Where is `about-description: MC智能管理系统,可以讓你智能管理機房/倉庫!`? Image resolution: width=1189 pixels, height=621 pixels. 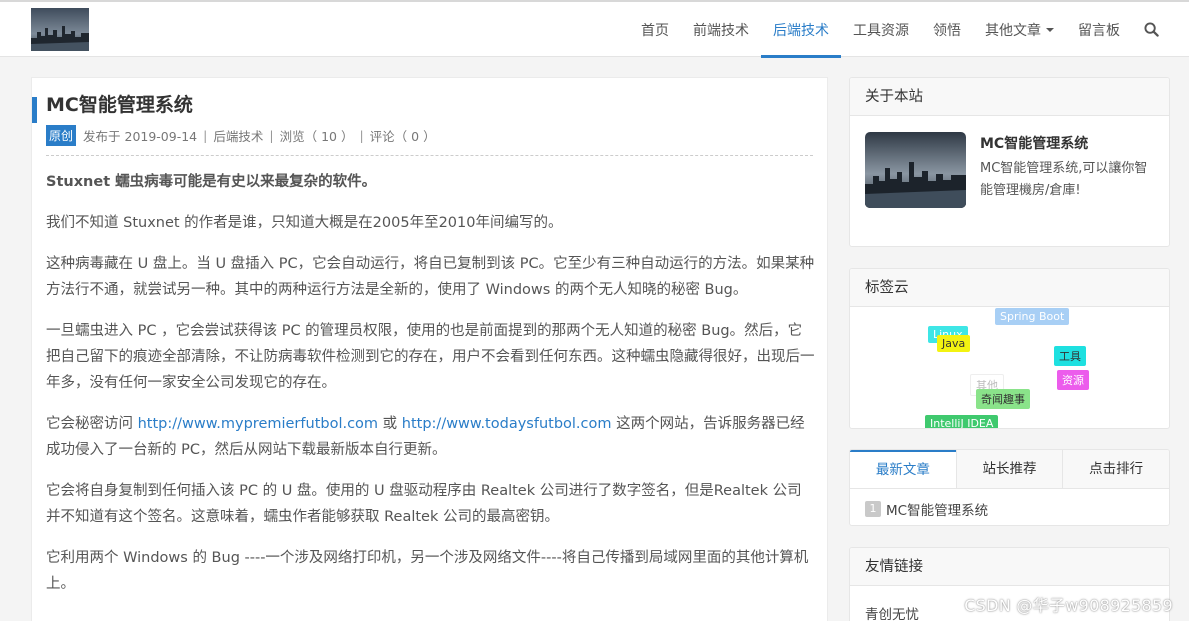 about-description: MC智能管理系统,可以讓你智能管理機房/倉庫! is located at coordinates (1064, 179).